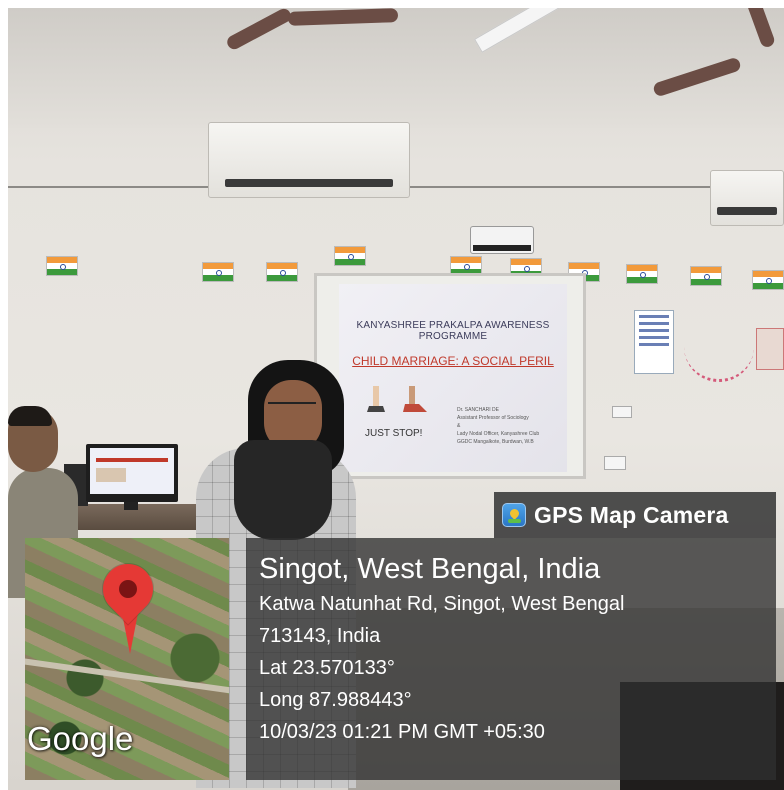 Image resolution: width=784 pixels, height=790 pixels. What do you see at coordinates (397, 399) in the screenshot?
I see `feet-illustration-icon` at bounding box center [397, 399].